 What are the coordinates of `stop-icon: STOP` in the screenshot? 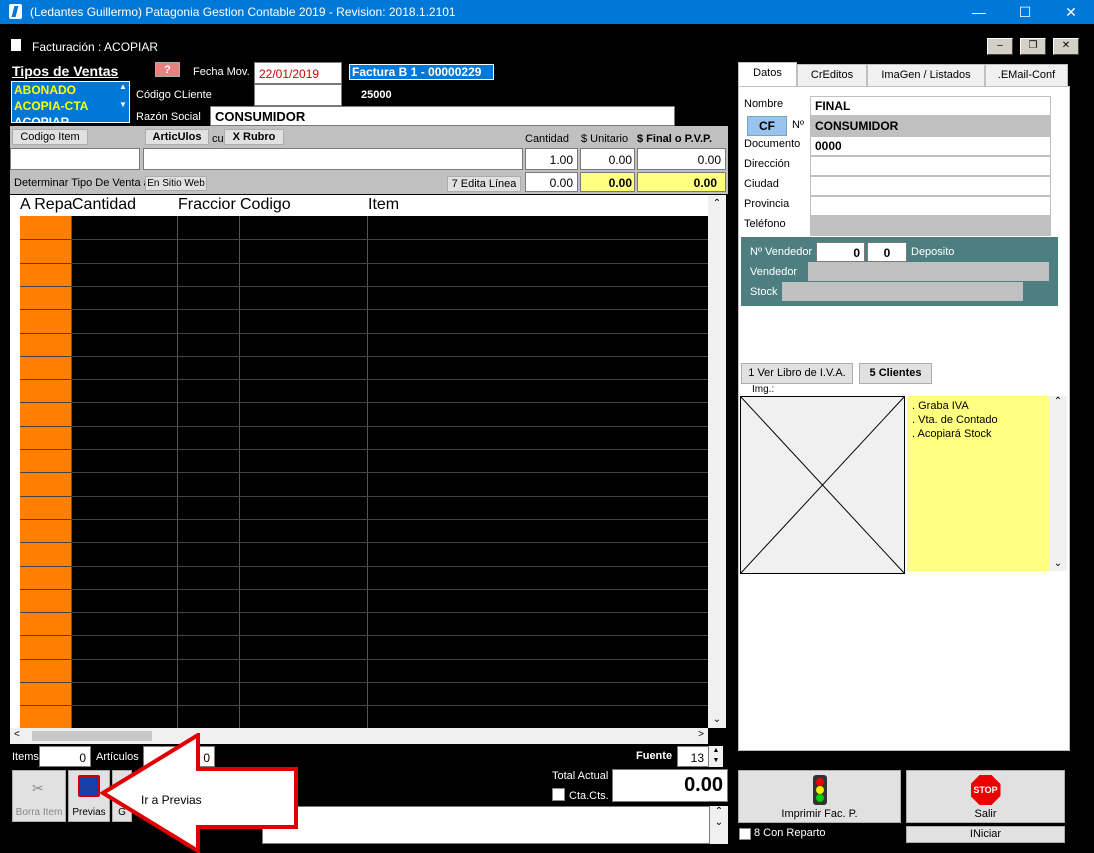 It's located at (985, 790).